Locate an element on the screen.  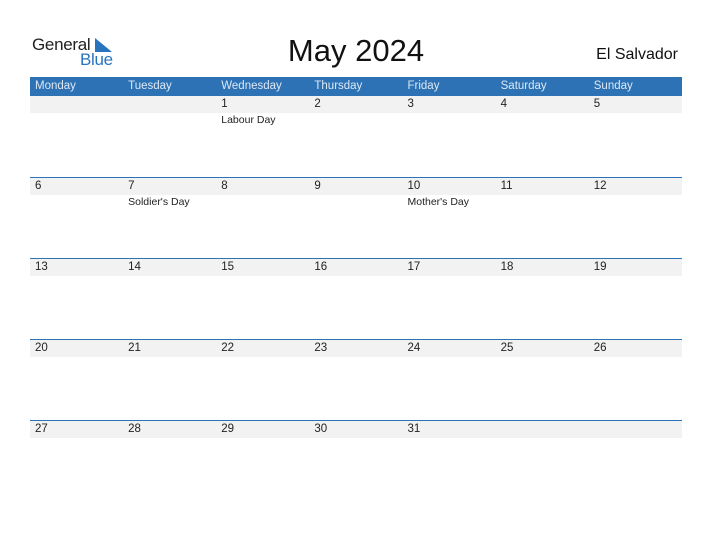
day-cell: 15 is located at coordinates (262, 299).